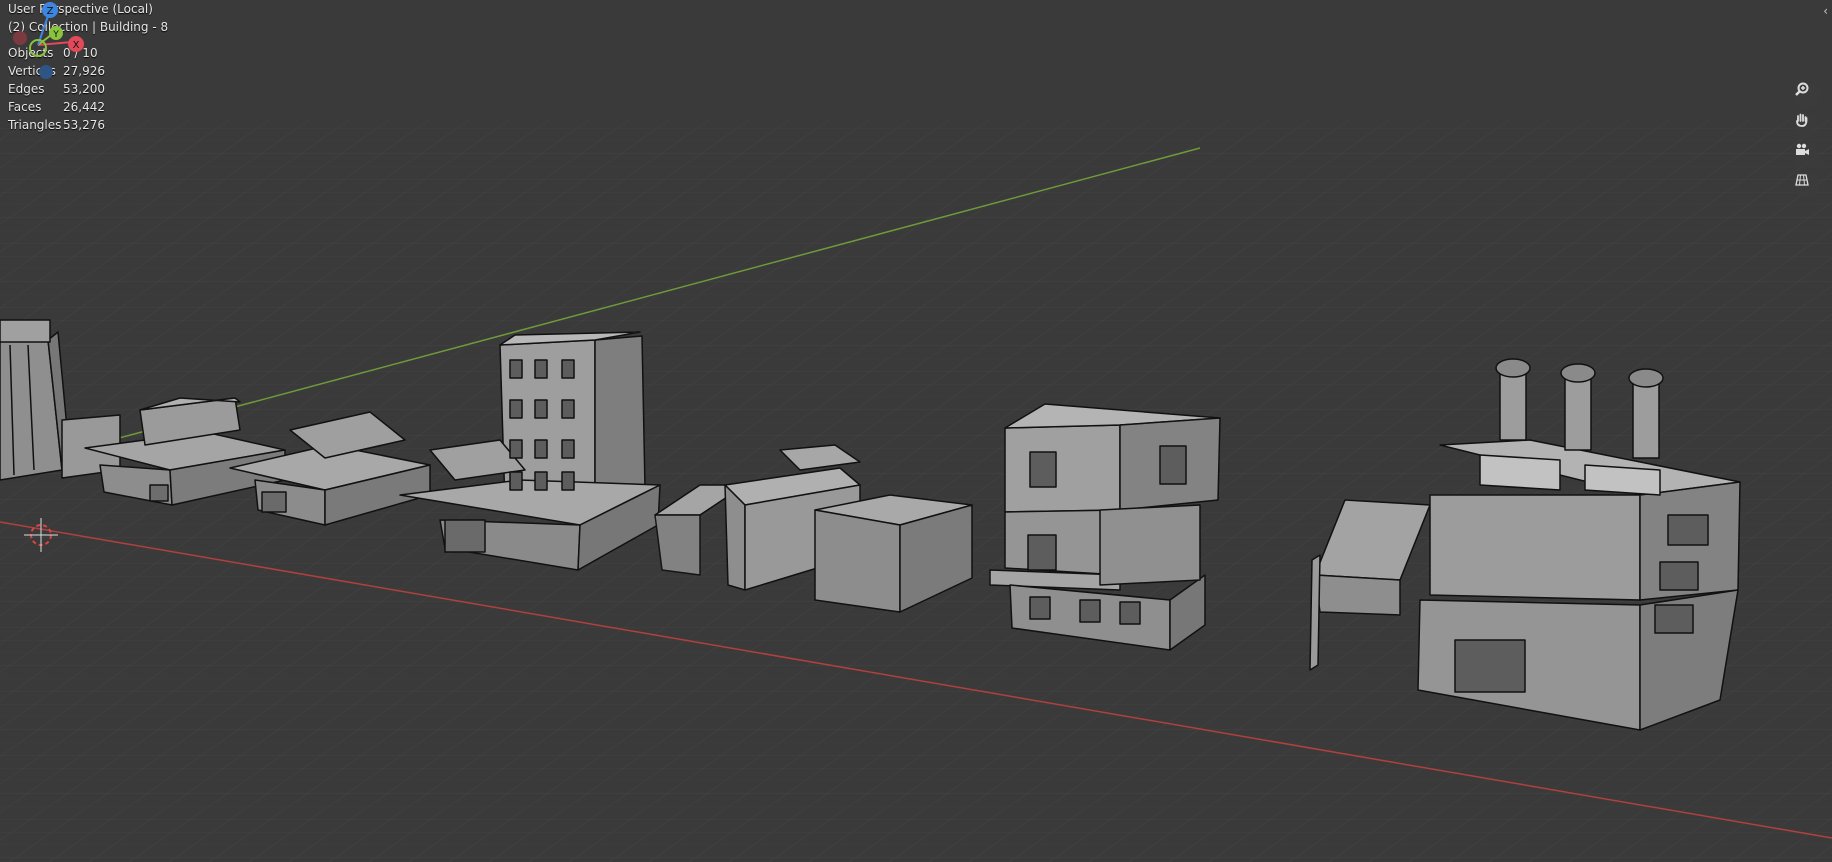  What do you see at coordinates (1807, 155) in the screenshot?
I see `camera-icon` at bounding box center [1807, 155].